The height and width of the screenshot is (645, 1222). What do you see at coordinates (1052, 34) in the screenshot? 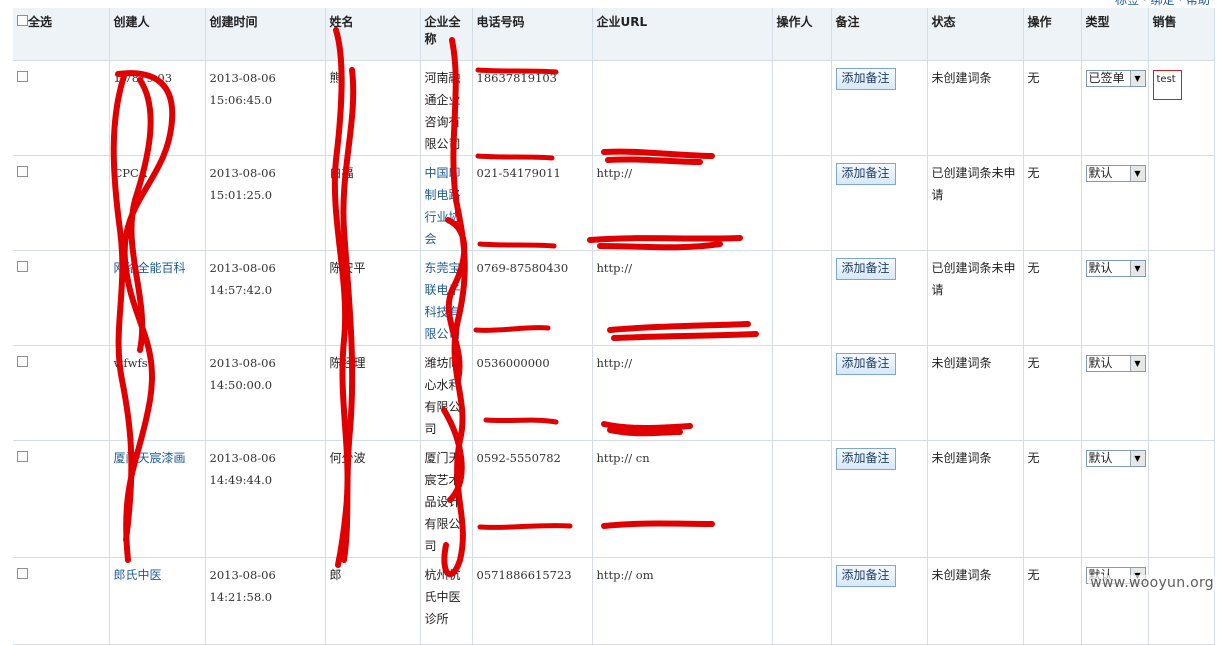
I see `col-action: 操作` at bounding box center [1052, 34].